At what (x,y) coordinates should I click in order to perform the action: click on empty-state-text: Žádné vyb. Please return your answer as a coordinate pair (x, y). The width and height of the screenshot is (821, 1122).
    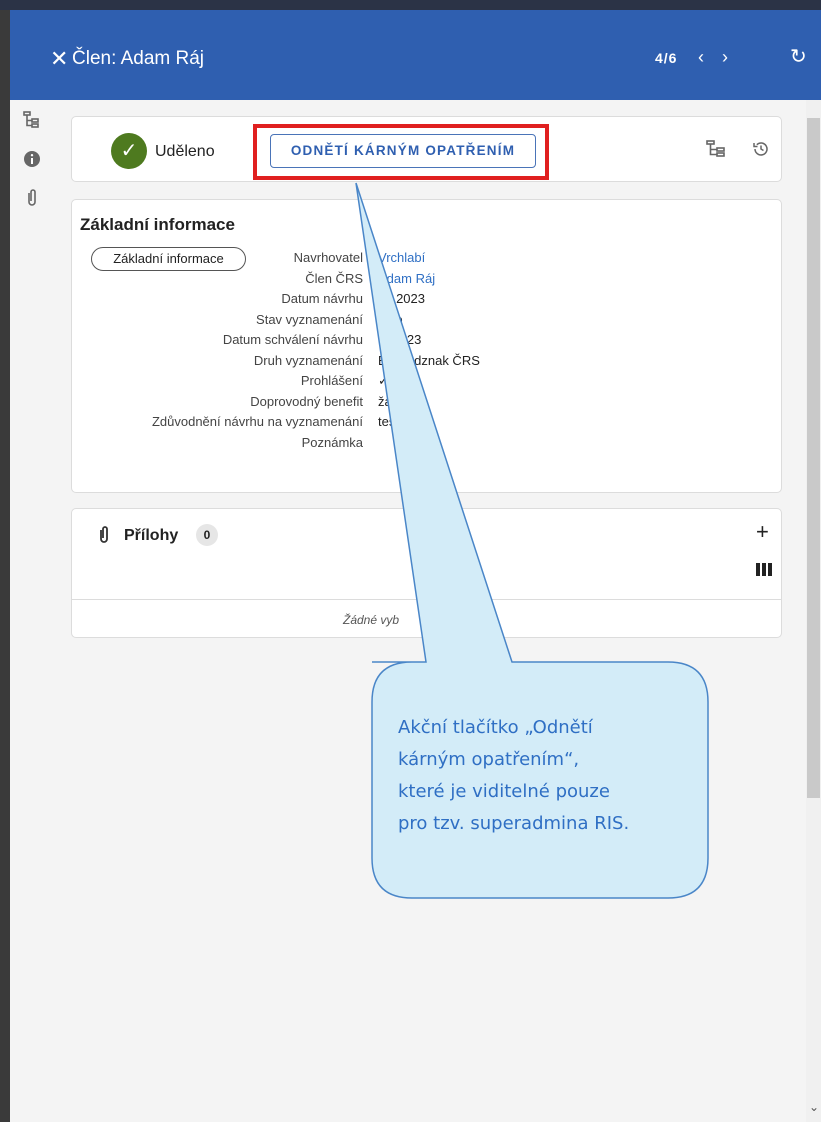
    Looking at the image, I should click on (371, 620).